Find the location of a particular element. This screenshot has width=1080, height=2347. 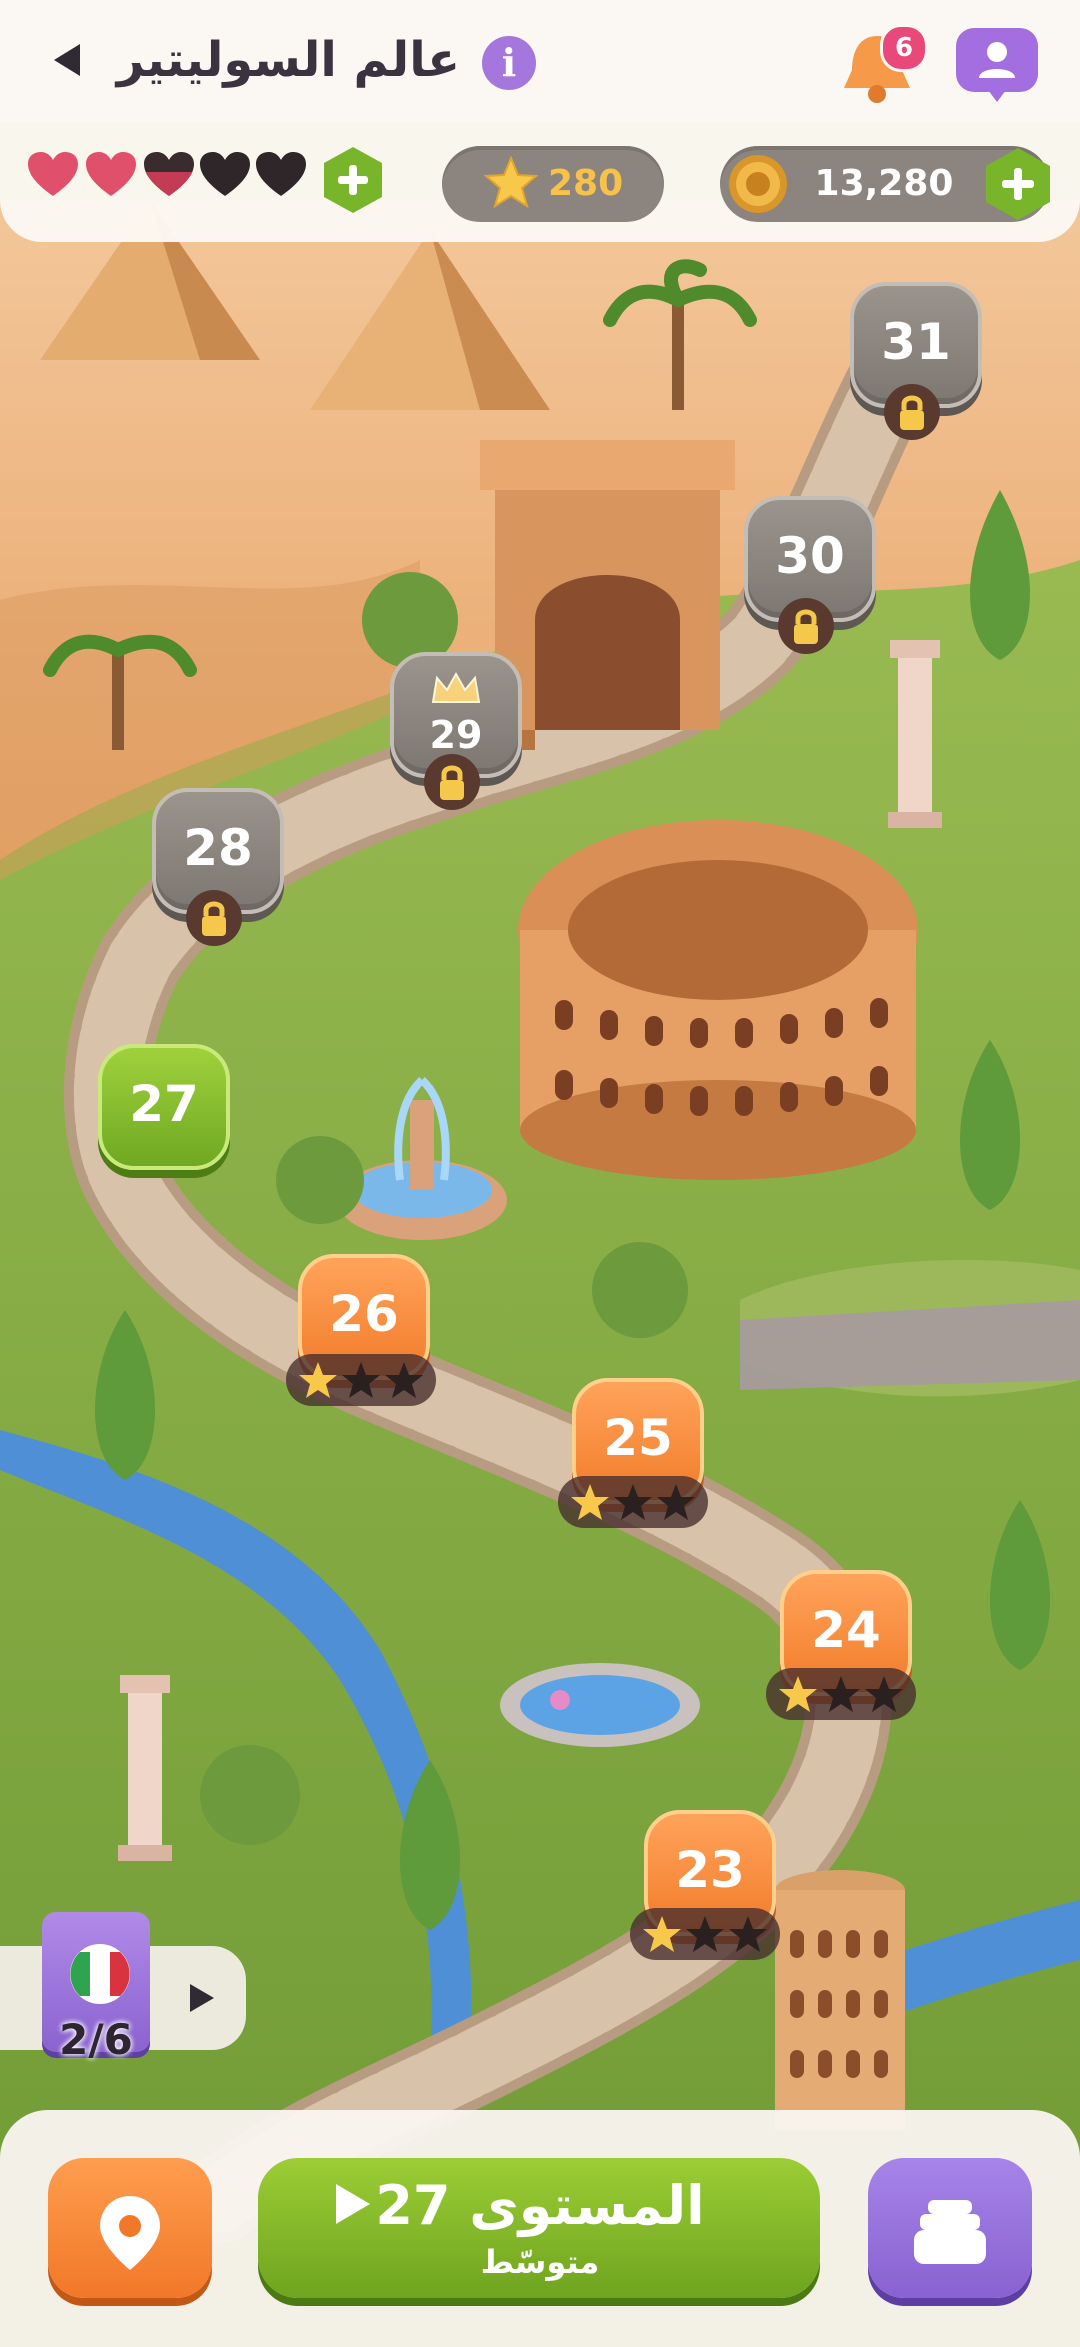

profile-icon is located at coordinates (997, 65).